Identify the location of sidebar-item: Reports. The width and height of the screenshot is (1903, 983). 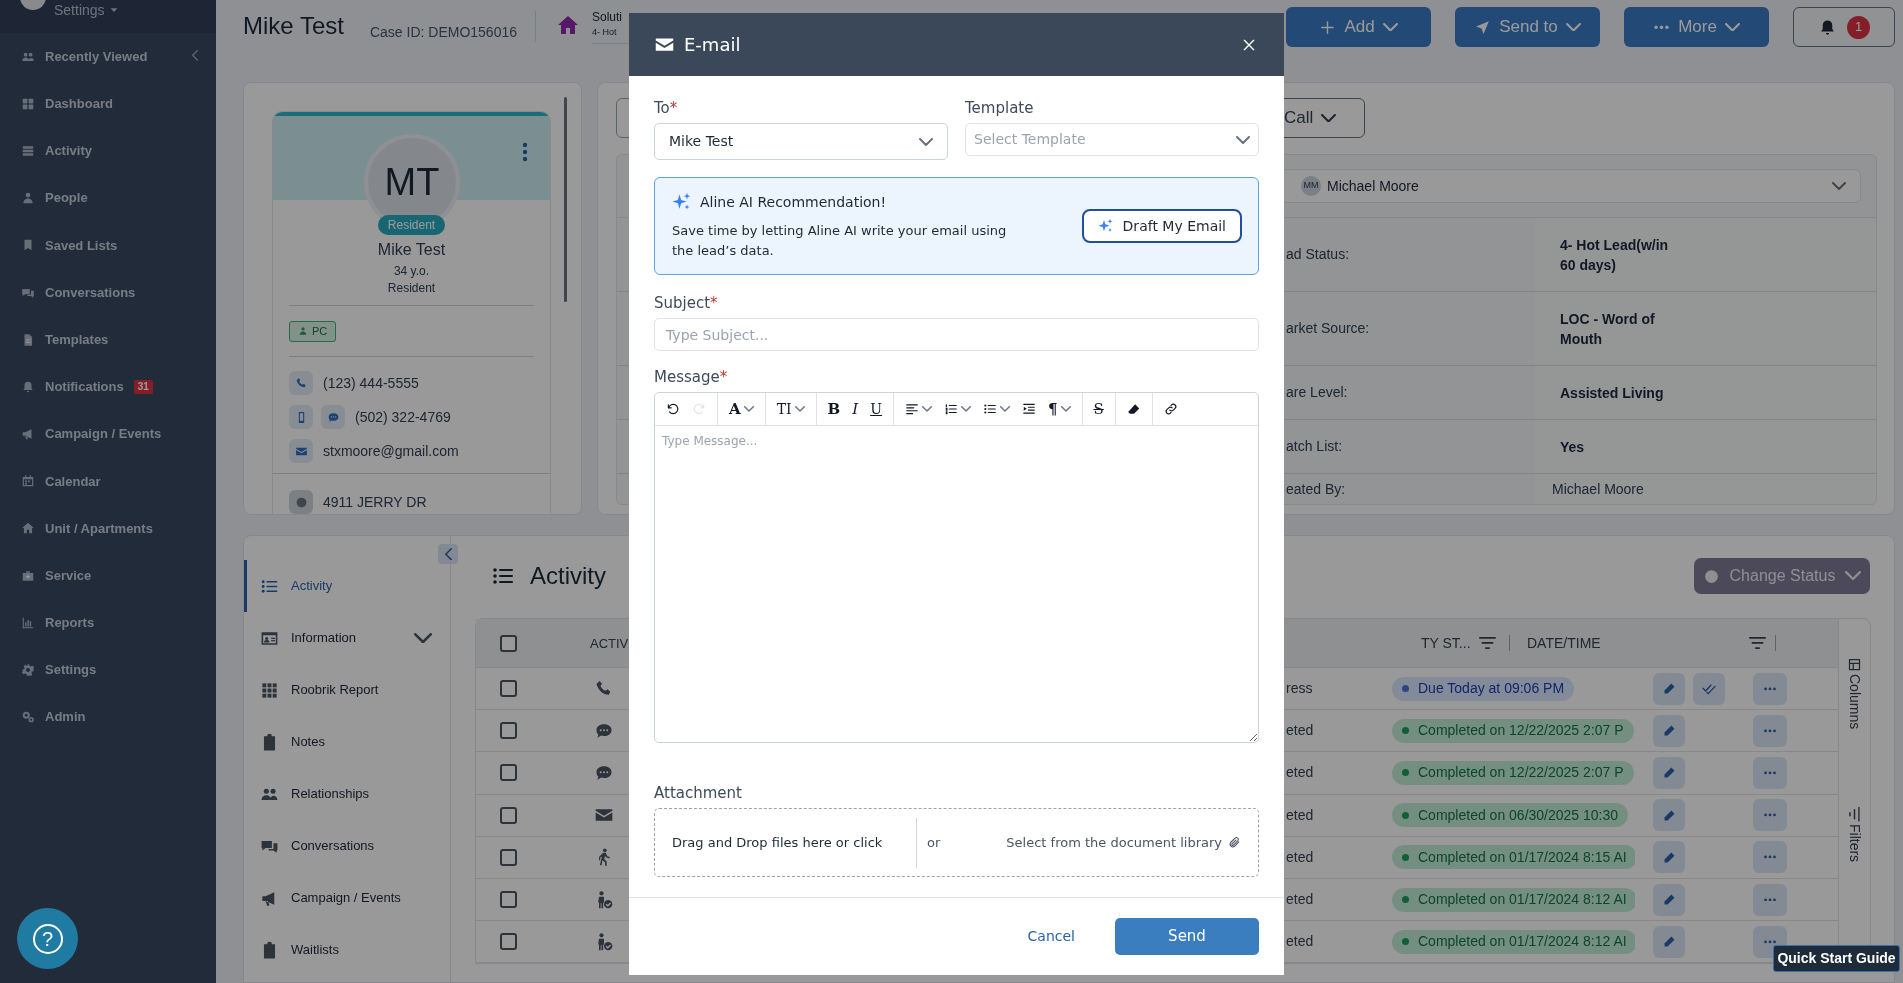
(108, 623).